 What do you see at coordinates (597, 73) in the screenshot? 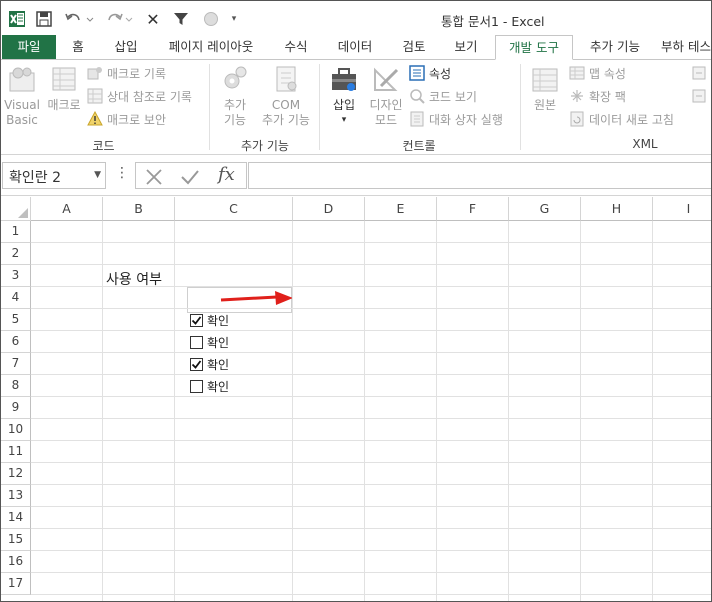
I see `map-properties-button: 맵 속성` at bounding box center [597, 73].